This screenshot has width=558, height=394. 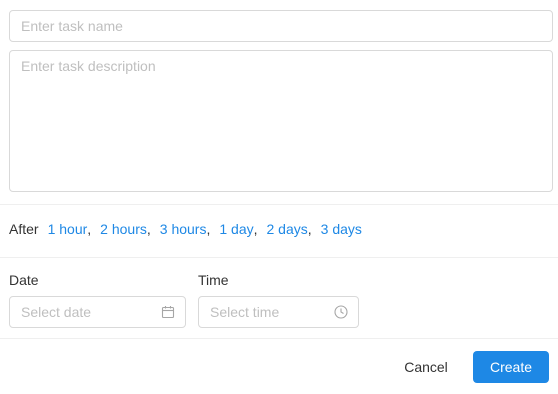 I want to click on create-button: Create, so click(x=511, y=367).